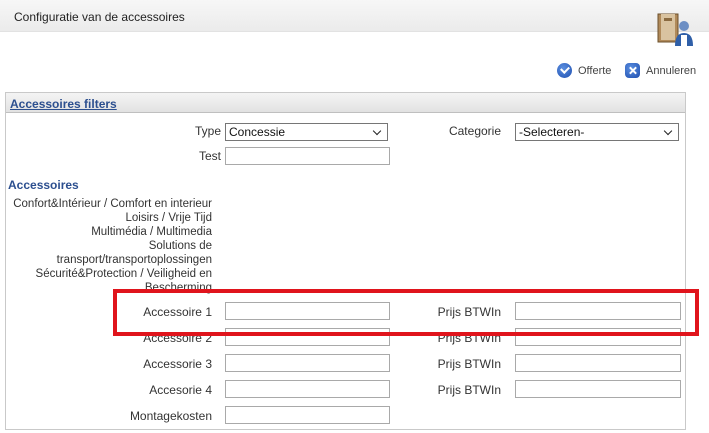 This screenshot has width=709, height=433. Describe the element at coordinates (474, 131) in the screenshot. I see `categorie-label: Categorie` at that location.